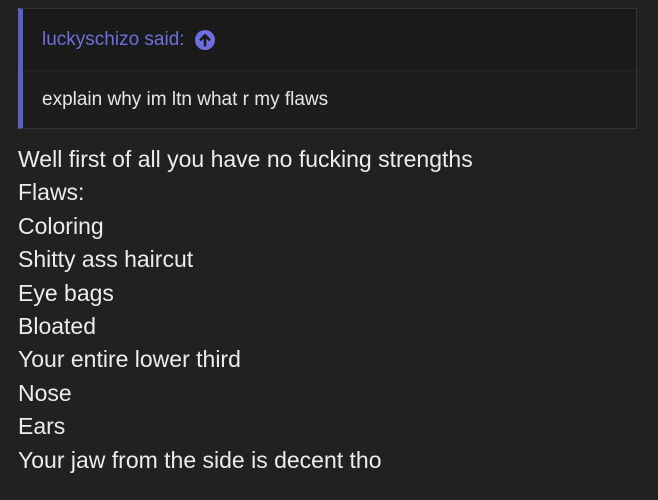 This screenshot has width=658, height=500. I want to click on reply-line: Shitty ass haircut, so click(106, 259).